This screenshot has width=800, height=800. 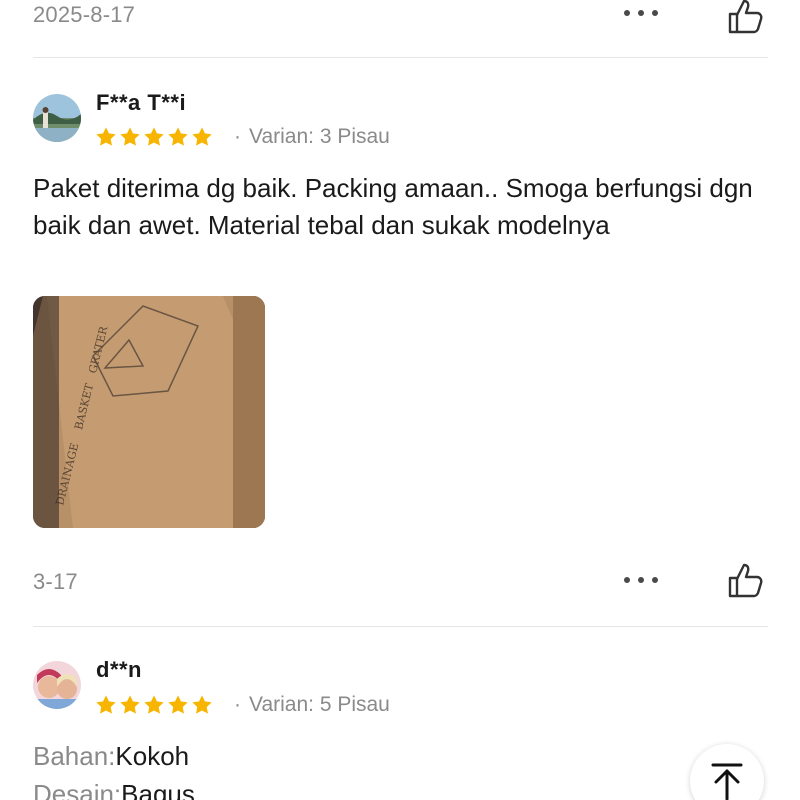 I want to click on arrow-up-to-top-icon, so click(x=727, y=781).